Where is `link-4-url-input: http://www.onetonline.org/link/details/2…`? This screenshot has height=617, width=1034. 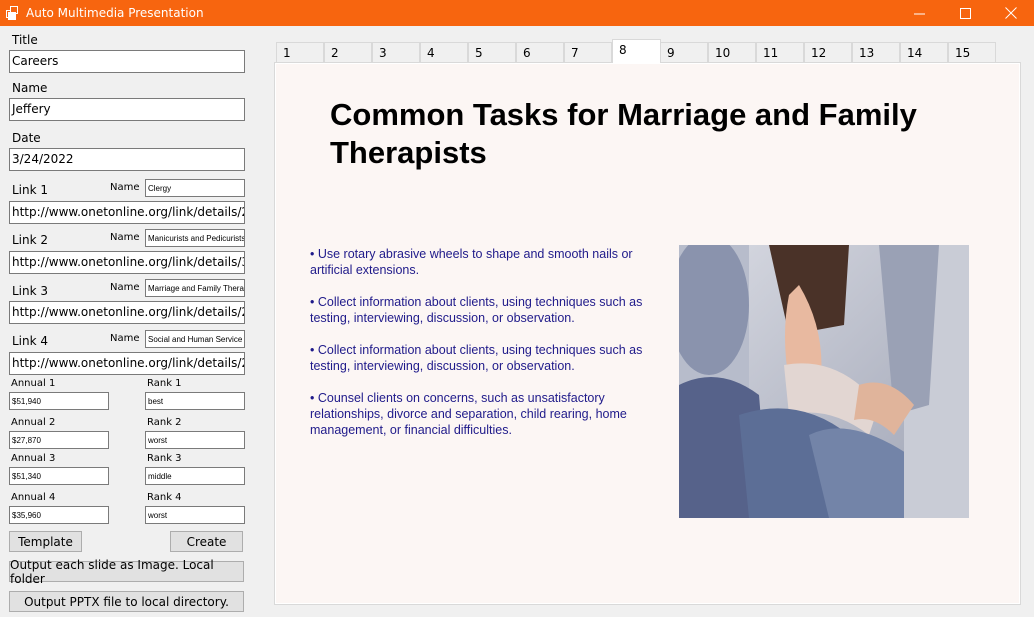 link-4-url-input: http://www.onetonline.org/link/details/2… is located at coordinates (127, 363).